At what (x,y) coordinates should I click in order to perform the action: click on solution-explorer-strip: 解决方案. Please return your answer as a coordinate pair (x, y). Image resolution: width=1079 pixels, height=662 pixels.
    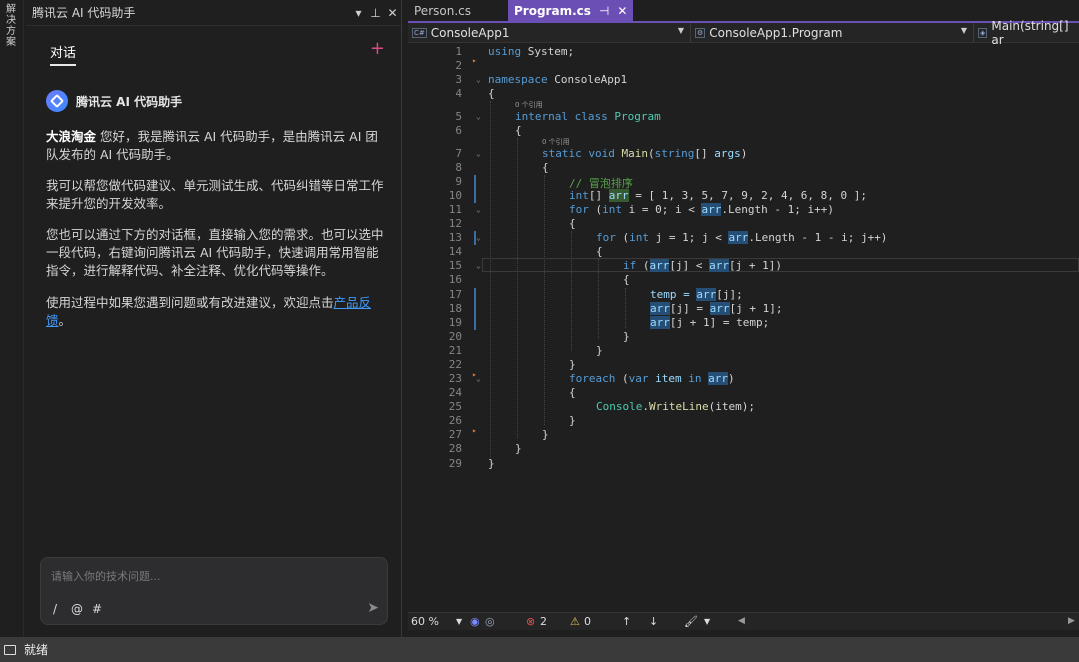
    Looking at the image, I should click on (12, 318).